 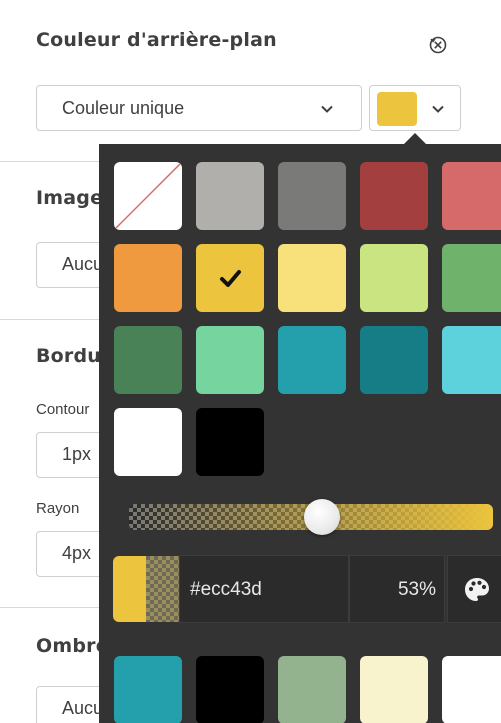 What do you see at coordinates (394, 196) in the screenshot?
I see `color-swatch-dark-red` at bounding box center [394, 196].